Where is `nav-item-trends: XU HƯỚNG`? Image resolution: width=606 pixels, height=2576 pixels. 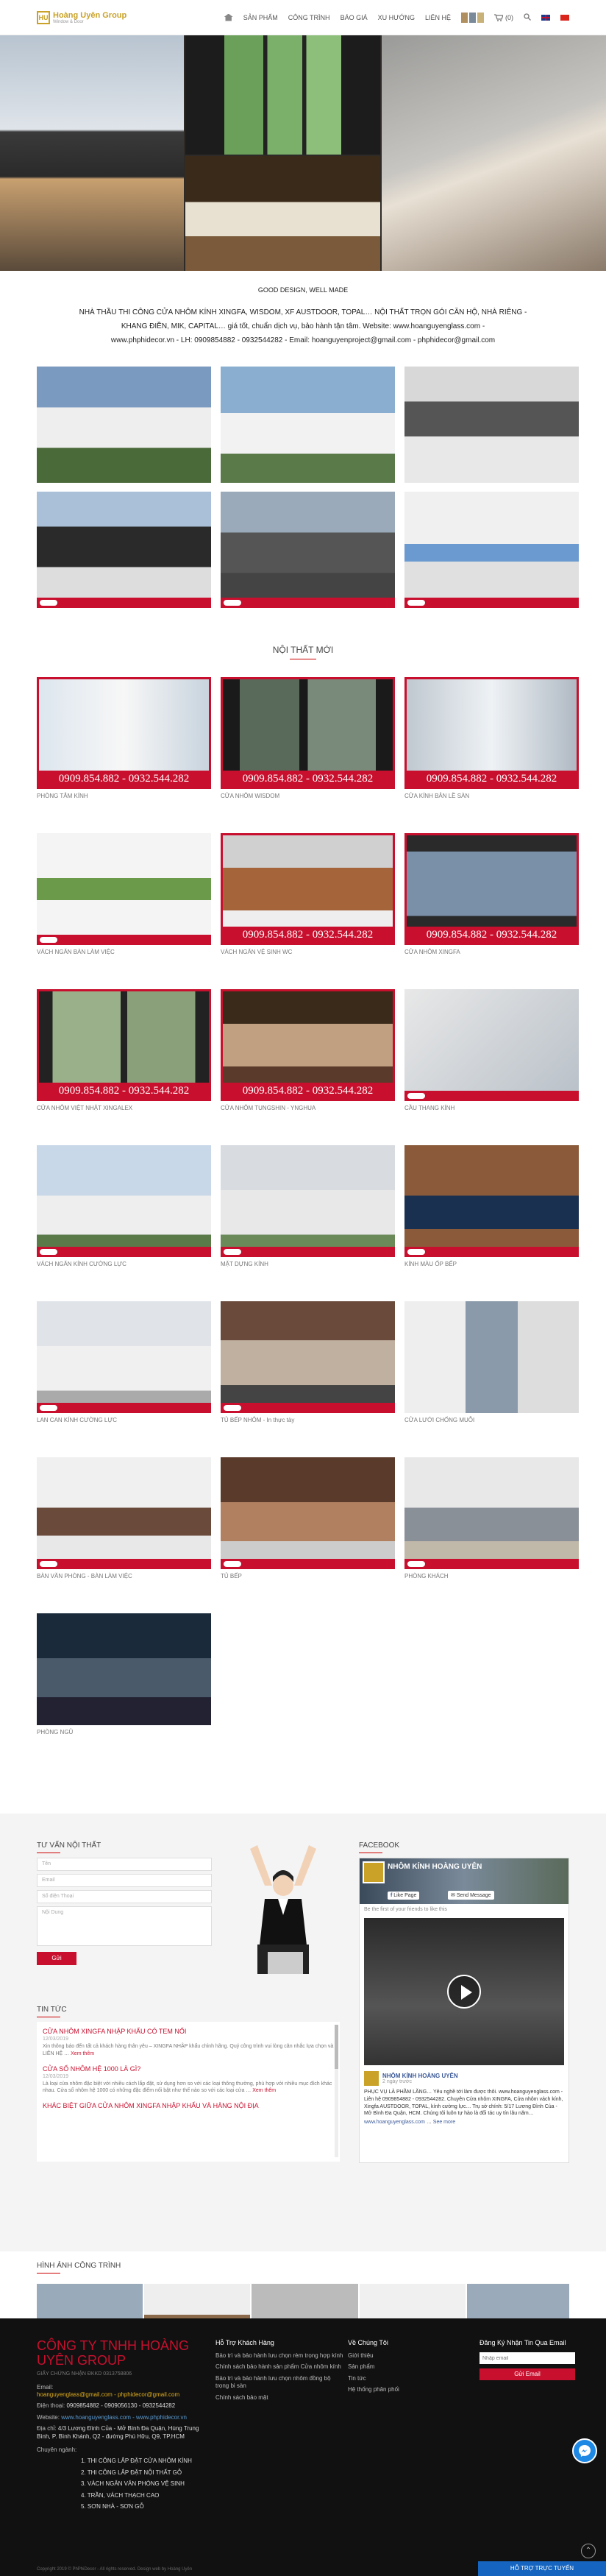 nav-item-trends: XU HƯỚNG is located at coordinates (397, 17).